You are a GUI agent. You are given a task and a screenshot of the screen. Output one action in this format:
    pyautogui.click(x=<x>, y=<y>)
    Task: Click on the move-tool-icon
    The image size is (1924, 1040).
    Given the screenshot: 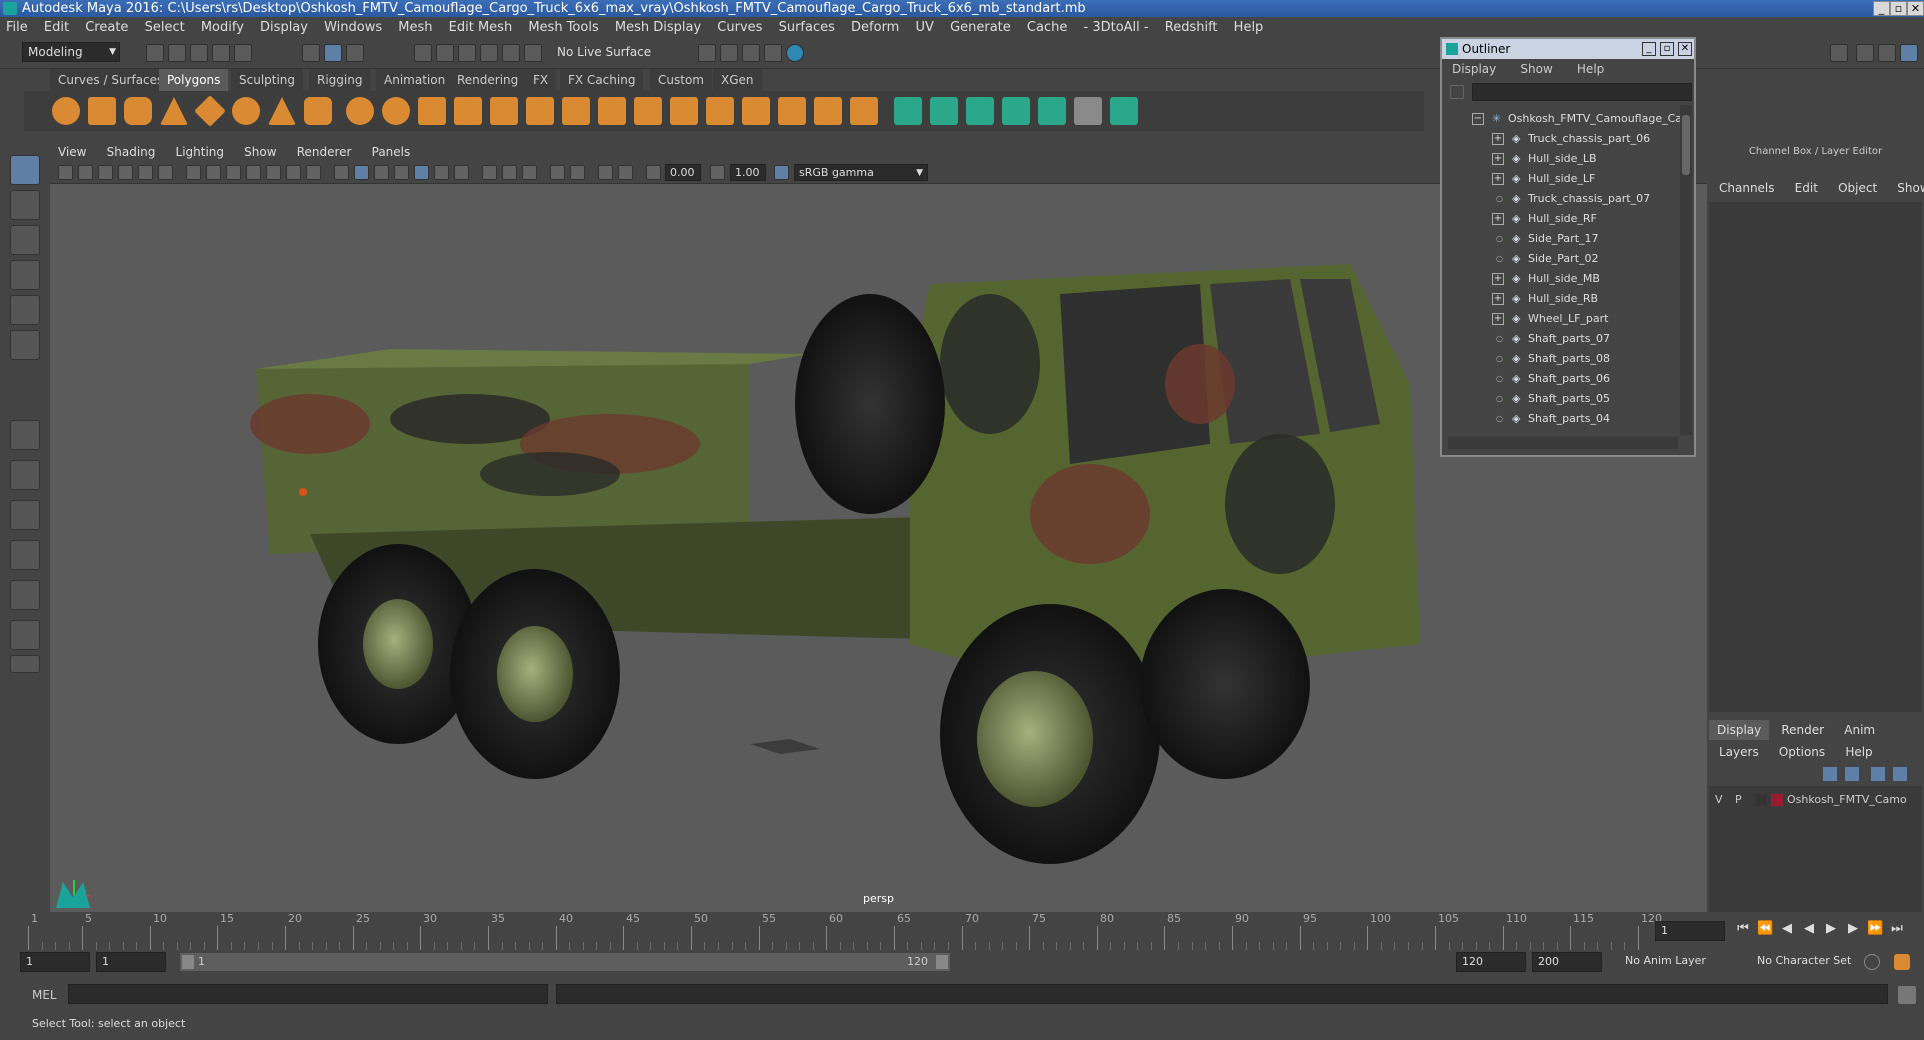 What is the action you would take?
    pyautogui.click(x=25, y=275)
    